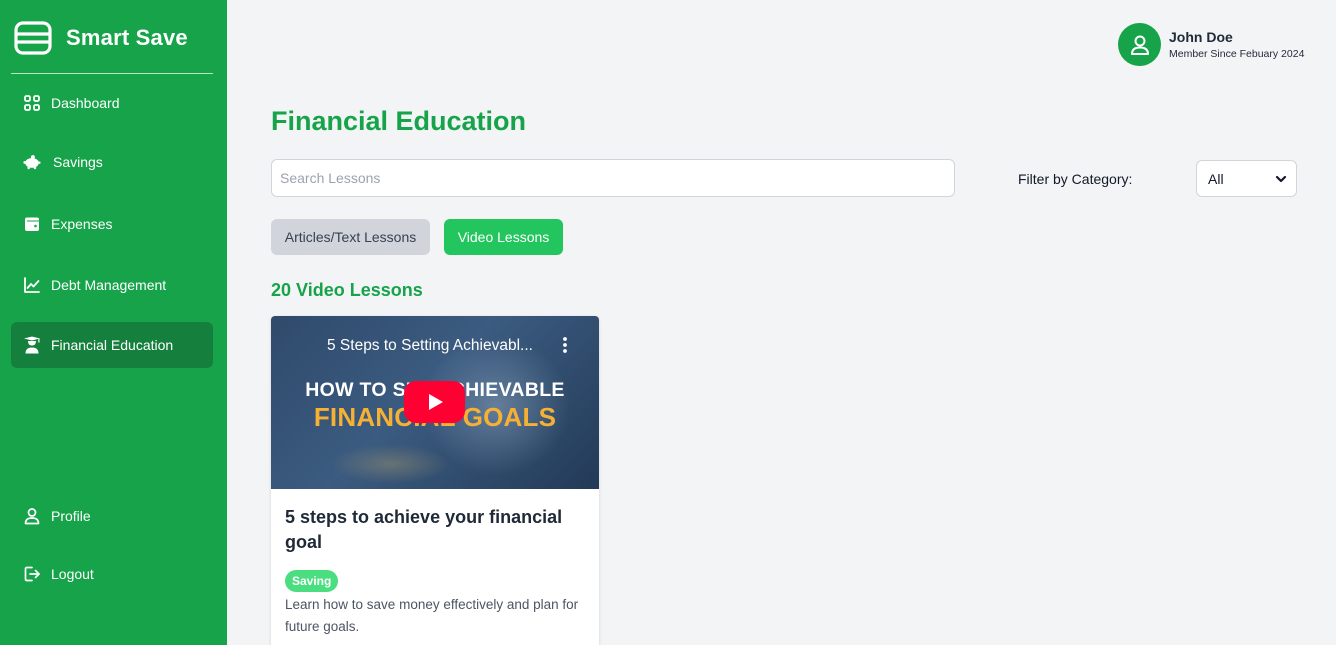 This screenshot has height=645, width=1336. I want to click on grid-icon, so click(32, 103).